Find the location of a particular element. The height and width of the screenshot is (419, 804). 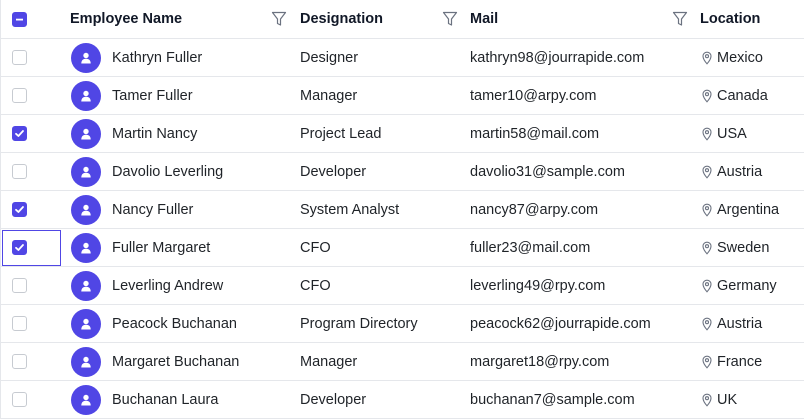

mail-cell: martin58@mail.com is located at coordinates (574, 133).